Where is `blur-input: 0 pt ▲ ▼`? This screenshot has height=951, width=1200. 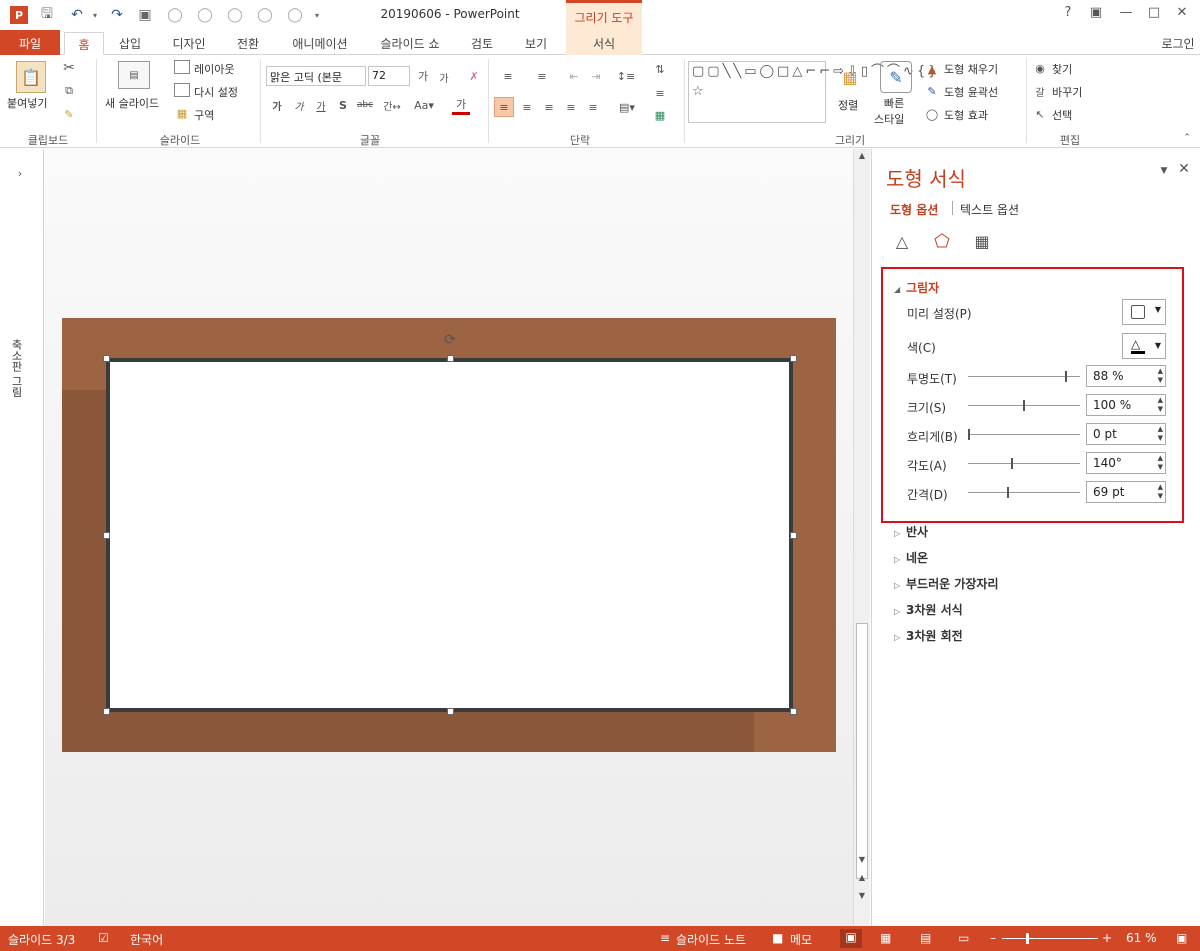
blur-input: 0 pt ▲ ▼ is located at coordinates (1126, 434).